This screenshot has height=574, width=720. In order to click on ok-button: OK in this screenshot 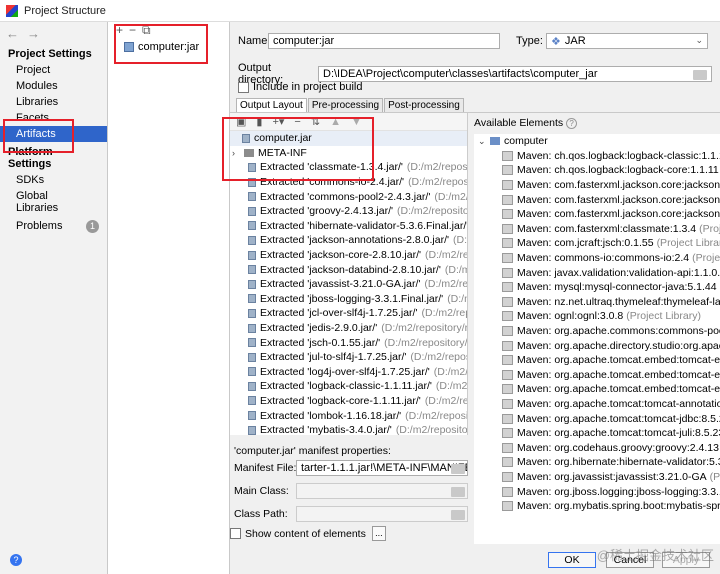, I will do `click(572, 560)`.